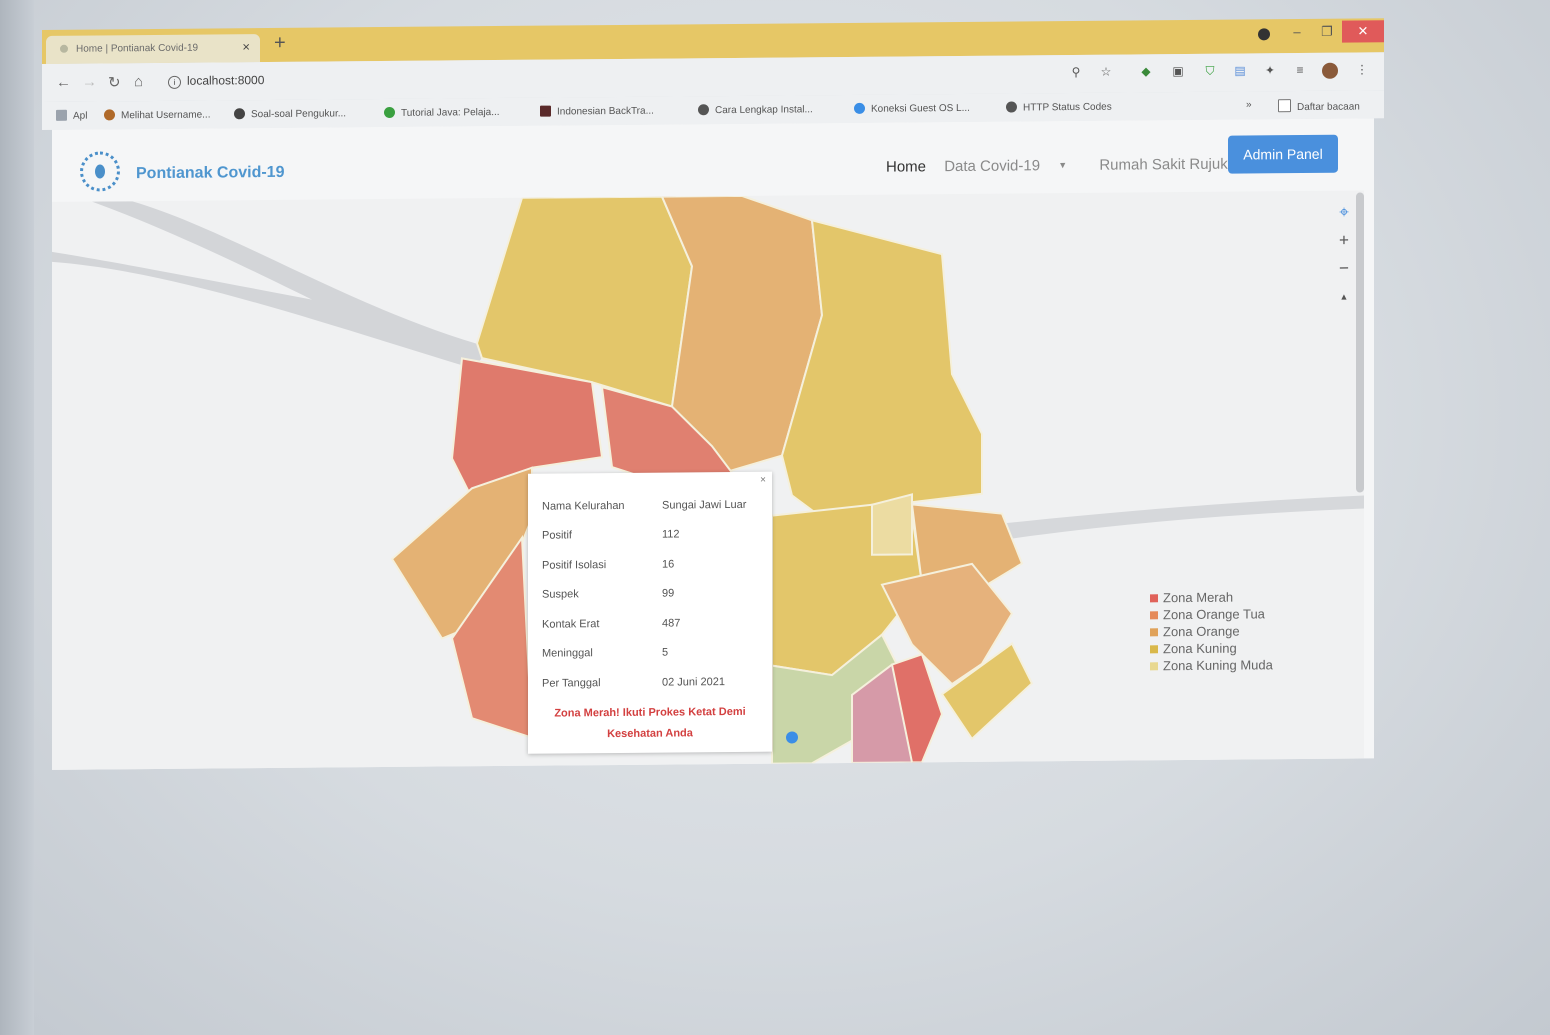 This screenshot has height=1035, width=1550. Describe the element at coordinates (1235, 649) in the screenshot. I see `legend-item: Zona Kuning` at that location.